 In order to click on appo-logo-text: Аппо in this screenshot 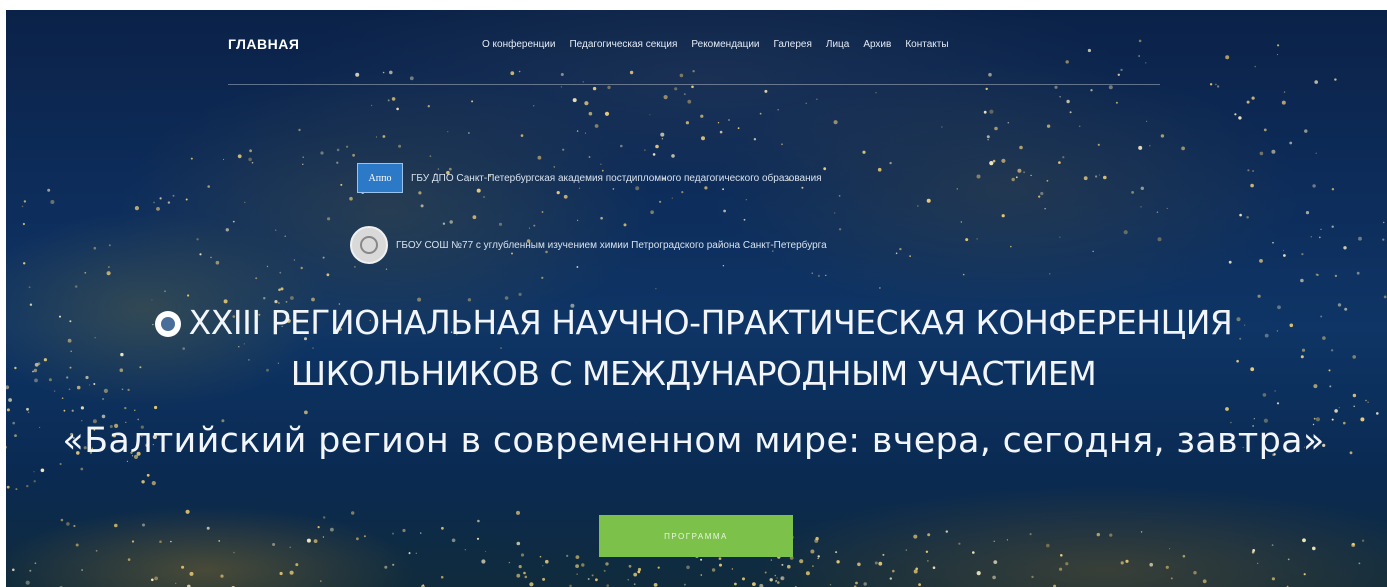, I will do `click(380, 178)`.